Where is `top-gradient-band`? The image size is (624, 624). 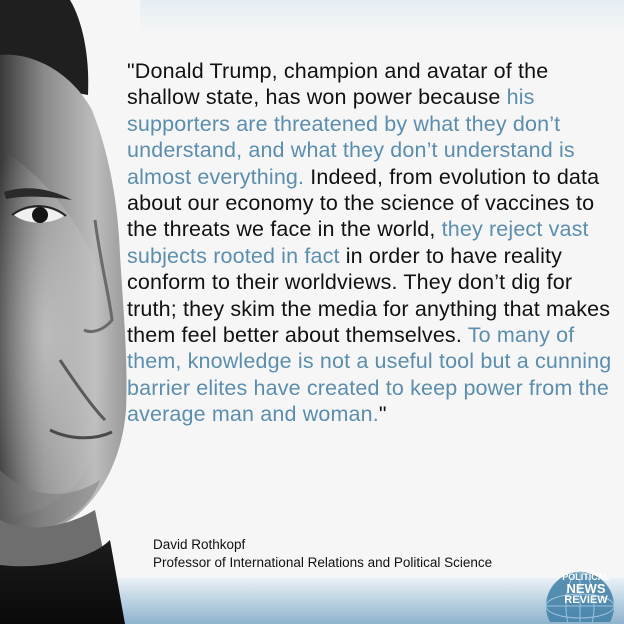
top-gradient-band is located at coordinates (382, 19).